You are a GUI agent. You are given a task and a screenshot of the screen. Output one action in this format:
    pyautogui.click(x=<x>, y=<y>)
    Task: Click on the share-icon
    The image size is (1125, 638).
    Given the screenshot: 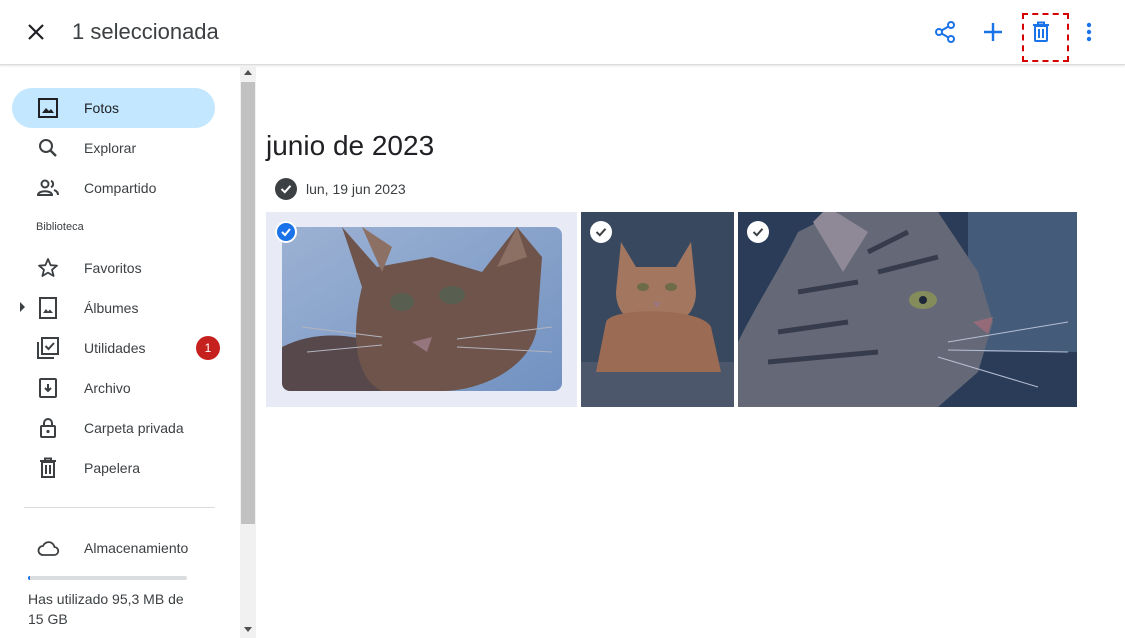 What is the action you would take?
    pyautogui.click(x=945, y=32)
    